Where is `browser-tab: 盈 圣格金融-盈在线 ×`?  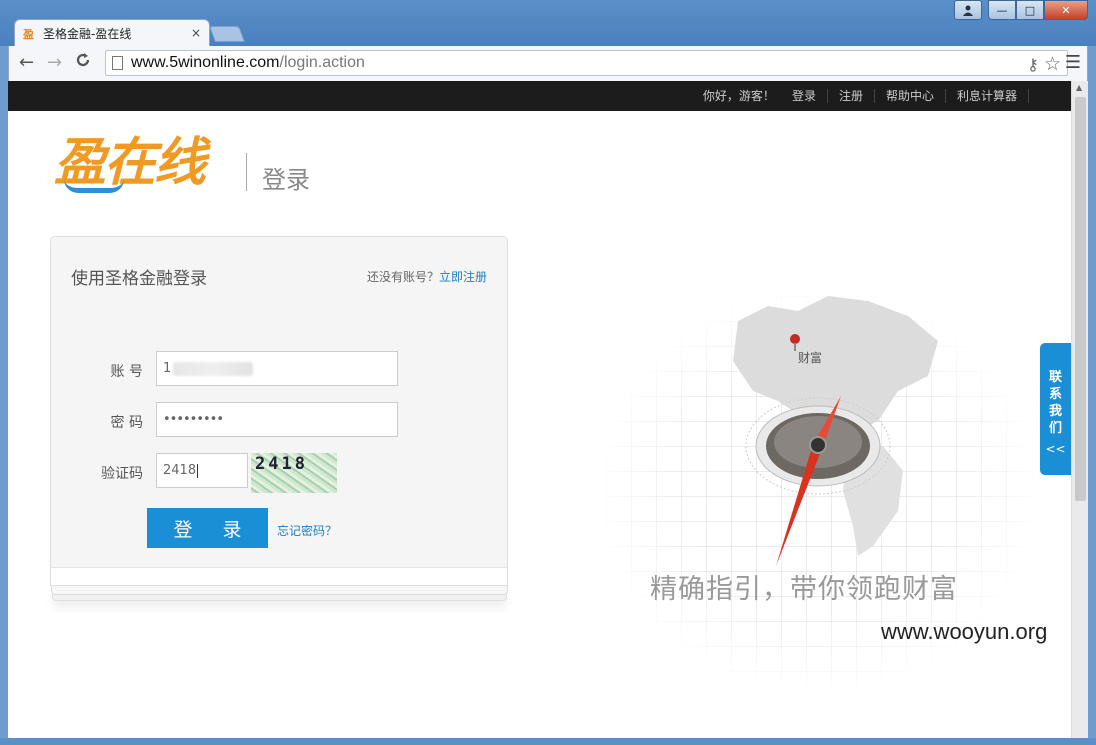 browser-tab: 盈 圣格金融-盈在线 × is located at coordinates (112, 32).